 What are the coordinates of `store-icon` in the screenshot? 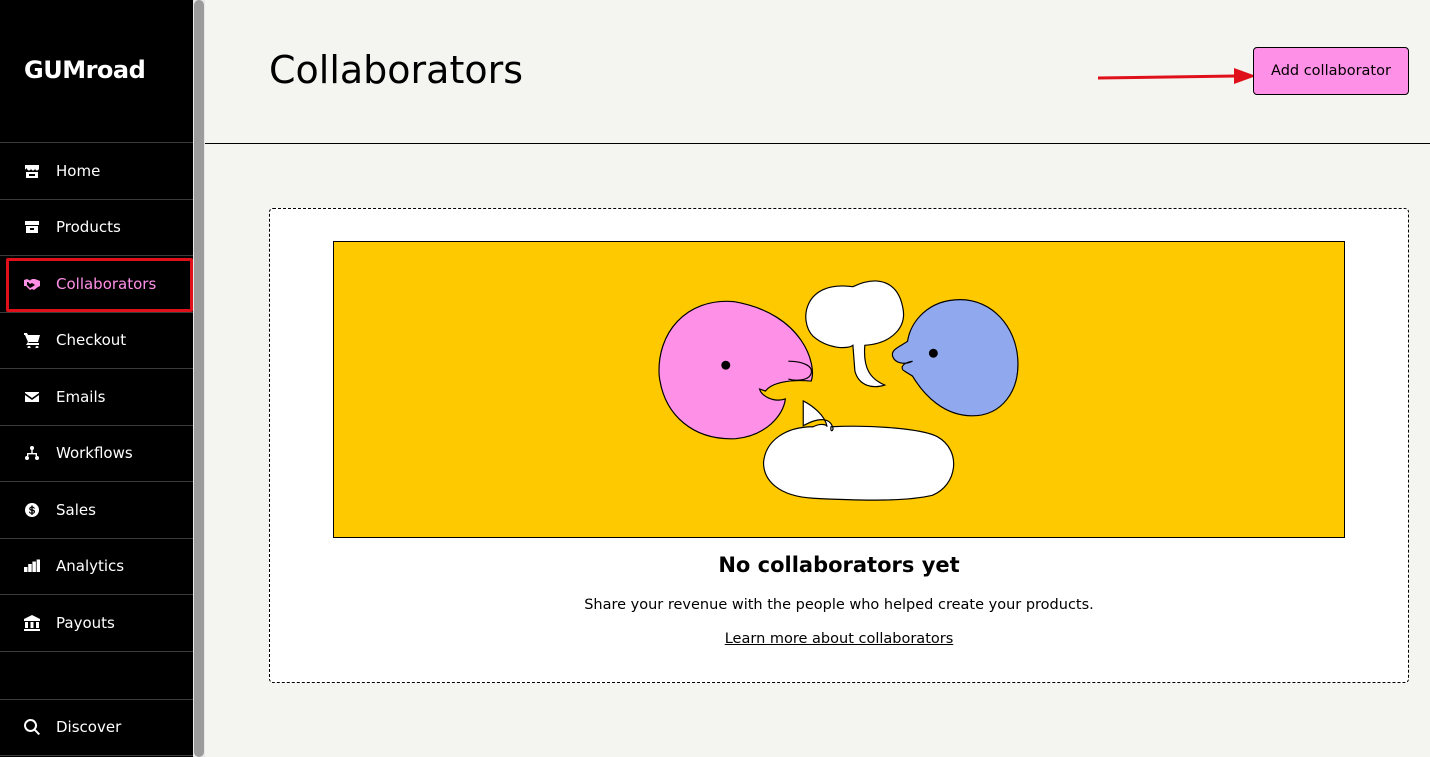 It's located at (32, 171).